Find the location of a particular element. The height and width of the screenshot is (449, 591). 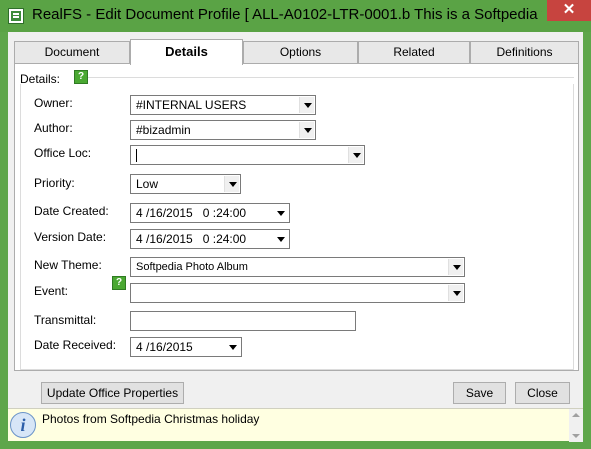

window-close-button: ✕ is located at coordinates (569, 10).